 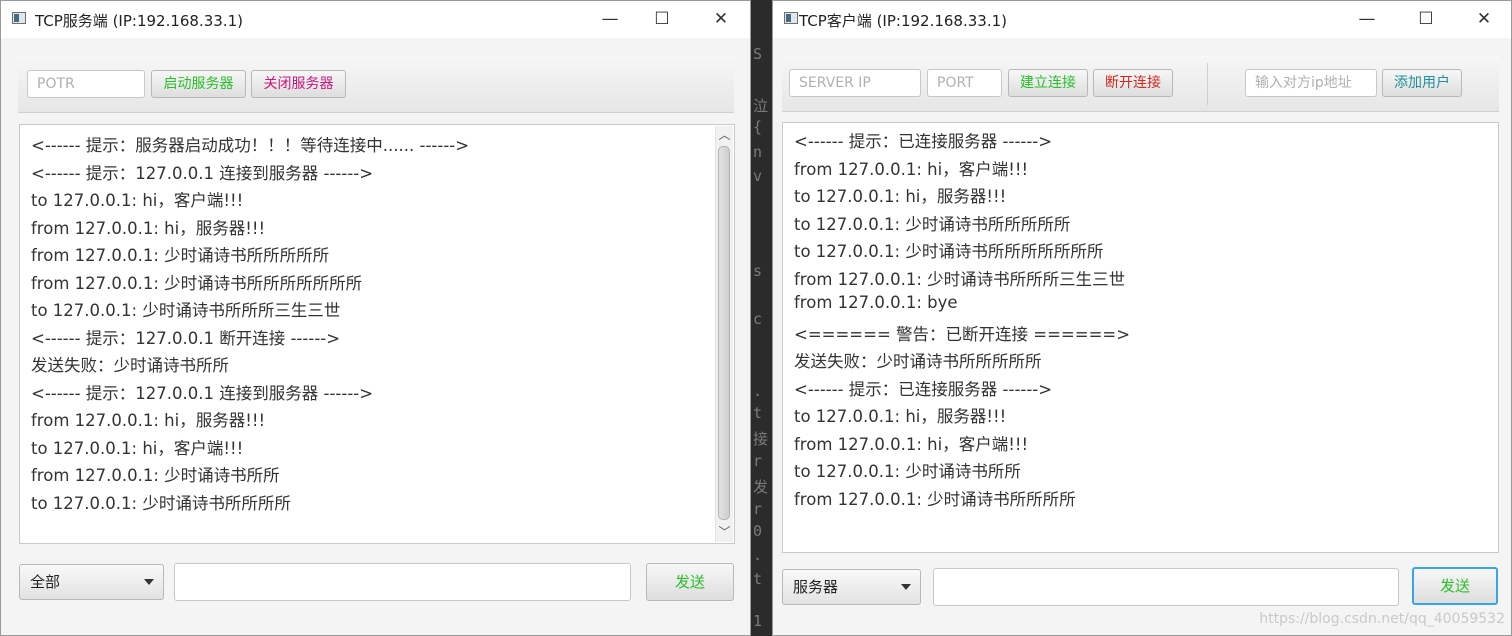 What do you see at coordinates (155, 475) in the screenshot?
I see `log-line: from 127.0.0.1: 少时诵诗书所所` at bounding box center [155, 475].